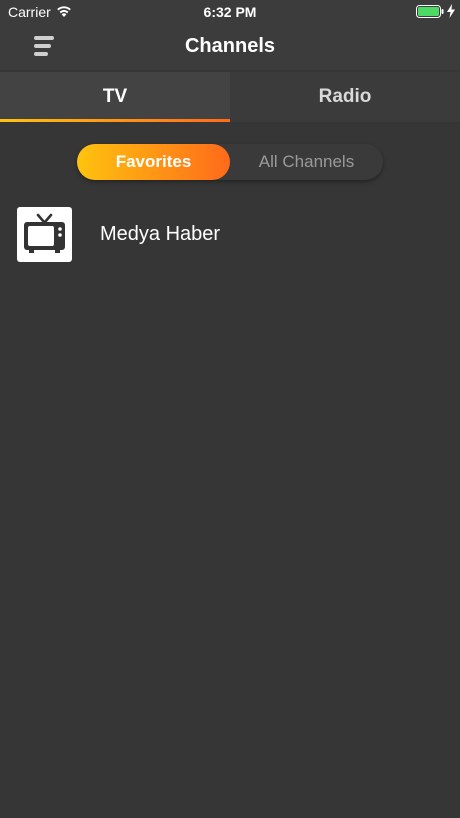 The image size is (460, 818). I want to click on all-channels-segment: All Channels, so click(306, 162).